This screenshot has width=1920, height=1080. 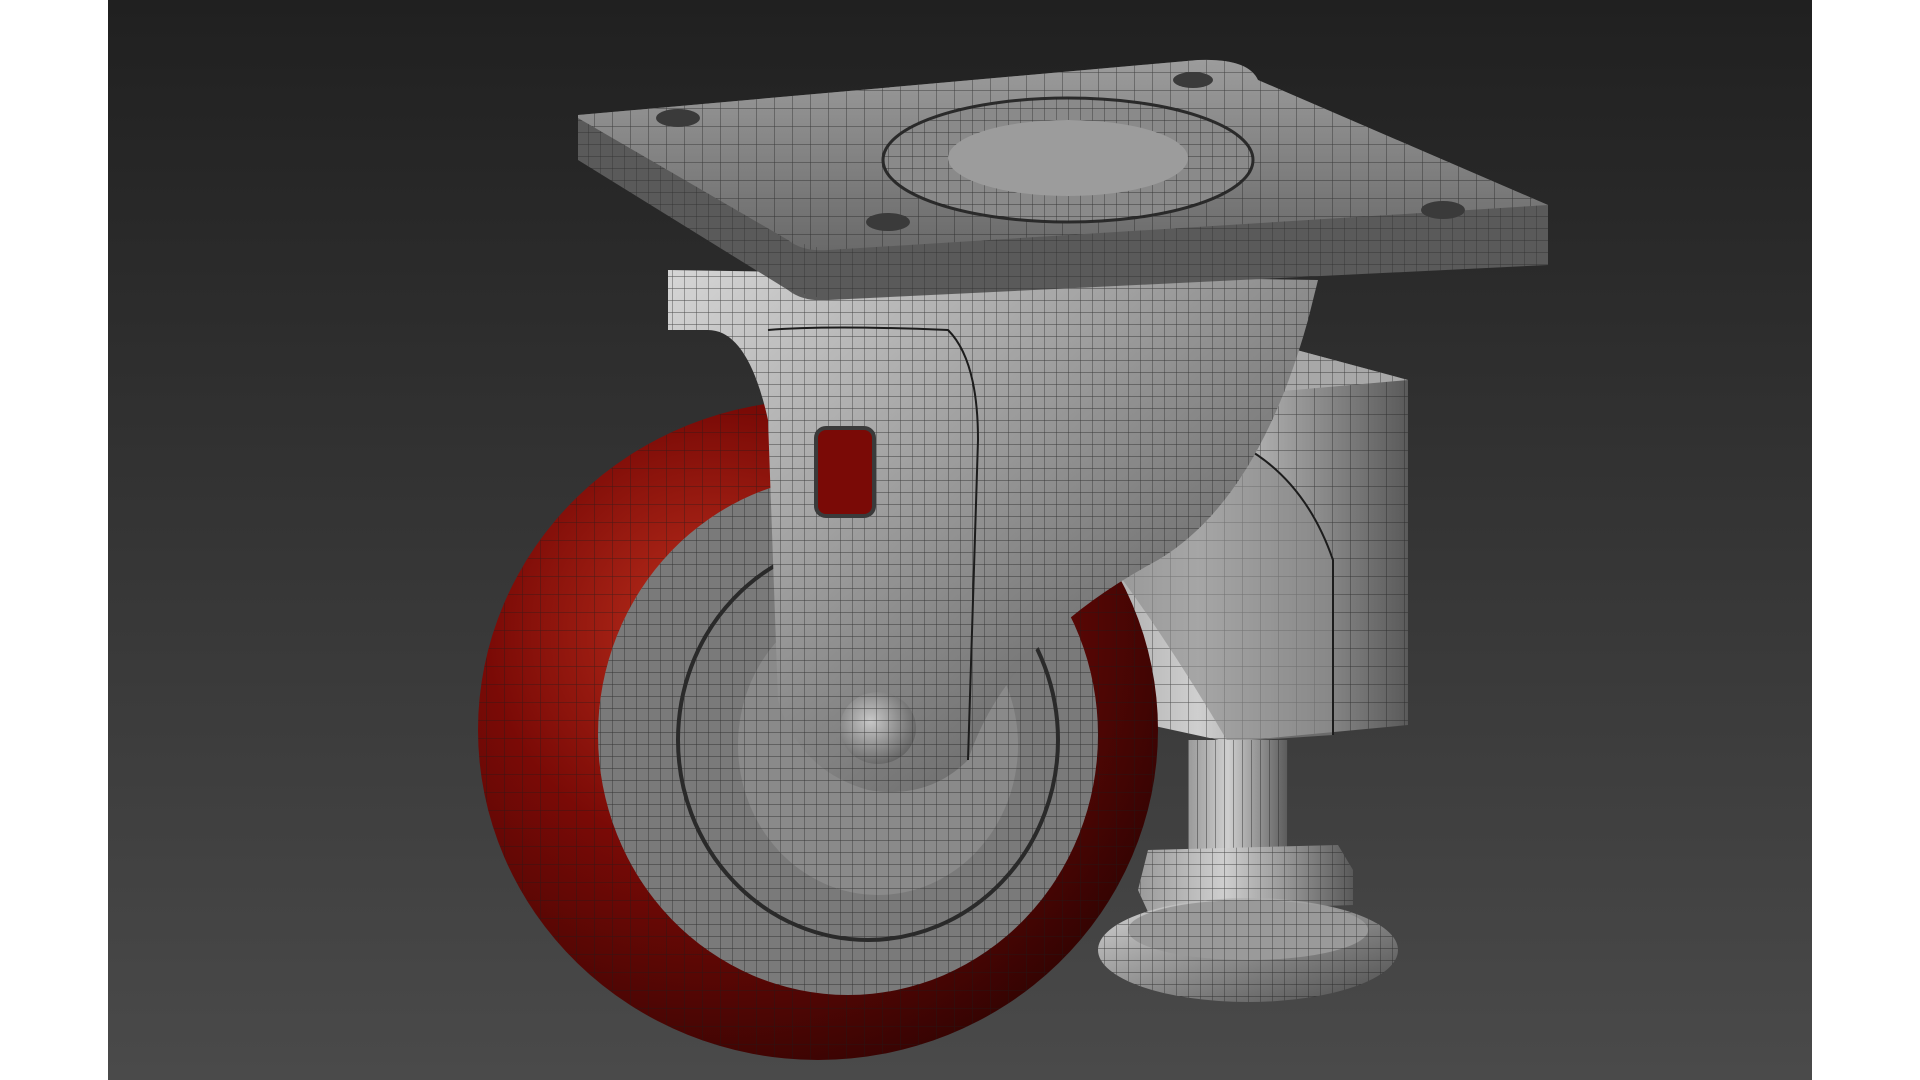 I want to click on letterbox-right, so click(x=1866, y=540).